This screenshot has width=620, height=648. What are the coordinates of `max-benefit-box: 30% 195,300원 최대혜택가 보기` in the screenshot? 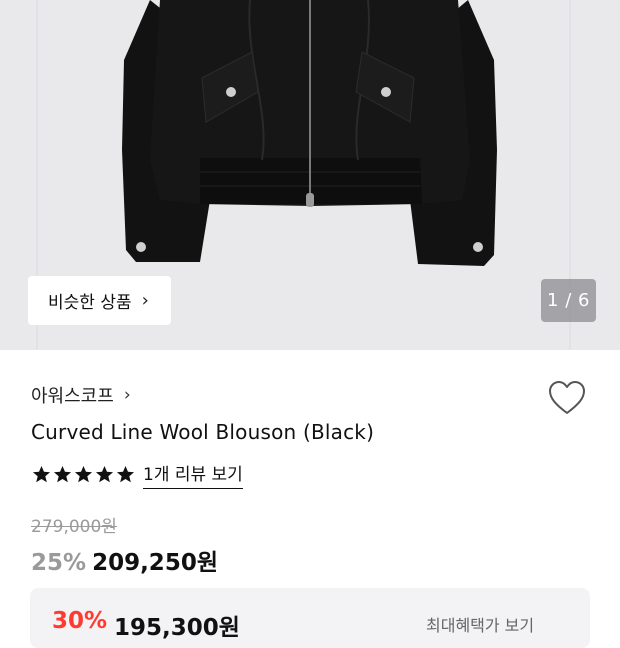 It's located at (310, 618).